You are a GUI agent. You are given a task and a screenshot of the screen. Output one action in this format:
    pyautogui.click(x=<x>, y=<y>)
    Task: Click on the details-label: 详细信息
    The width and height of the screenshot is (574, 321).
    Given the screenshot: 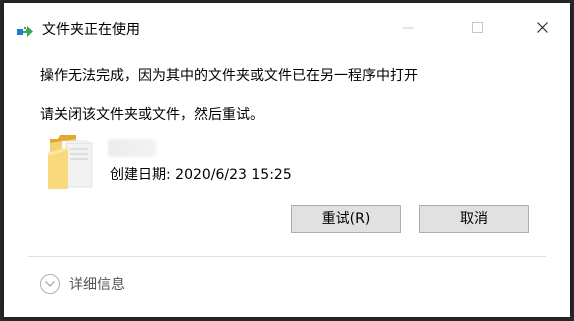 What is the action you would take?
    pyautogui.click(x=97, y=285)
    